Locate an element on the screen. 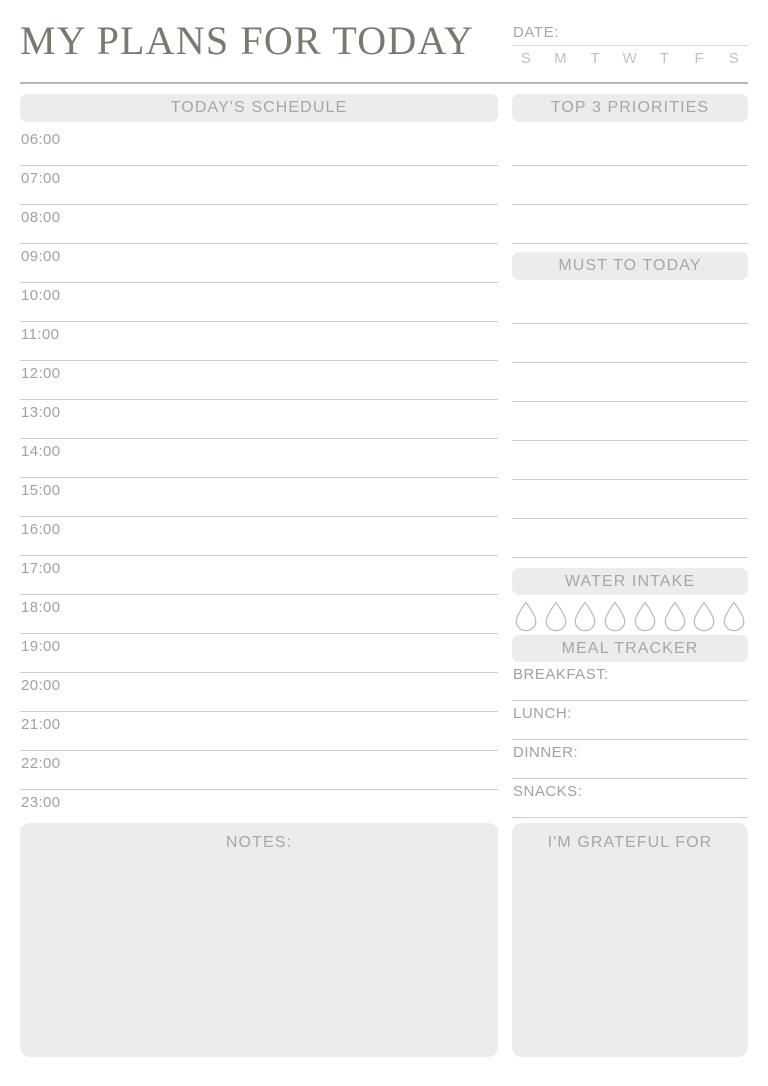 The height and width of the screenshot is (1086, 768). weekday-fri: F is located at coordinates (699, 58).